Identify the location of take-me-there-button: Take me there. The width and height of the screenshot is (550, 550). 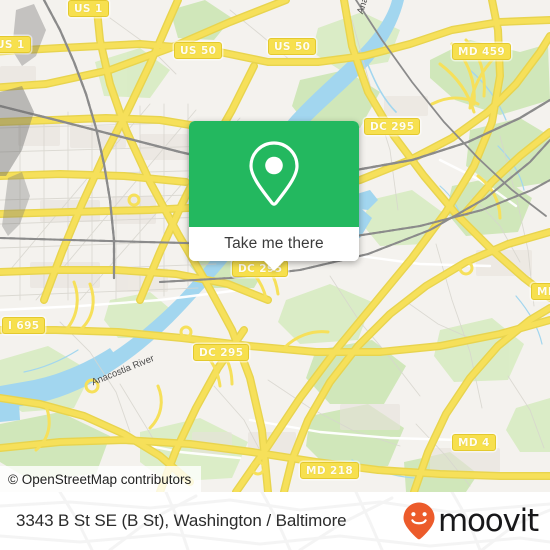
(274, 244).